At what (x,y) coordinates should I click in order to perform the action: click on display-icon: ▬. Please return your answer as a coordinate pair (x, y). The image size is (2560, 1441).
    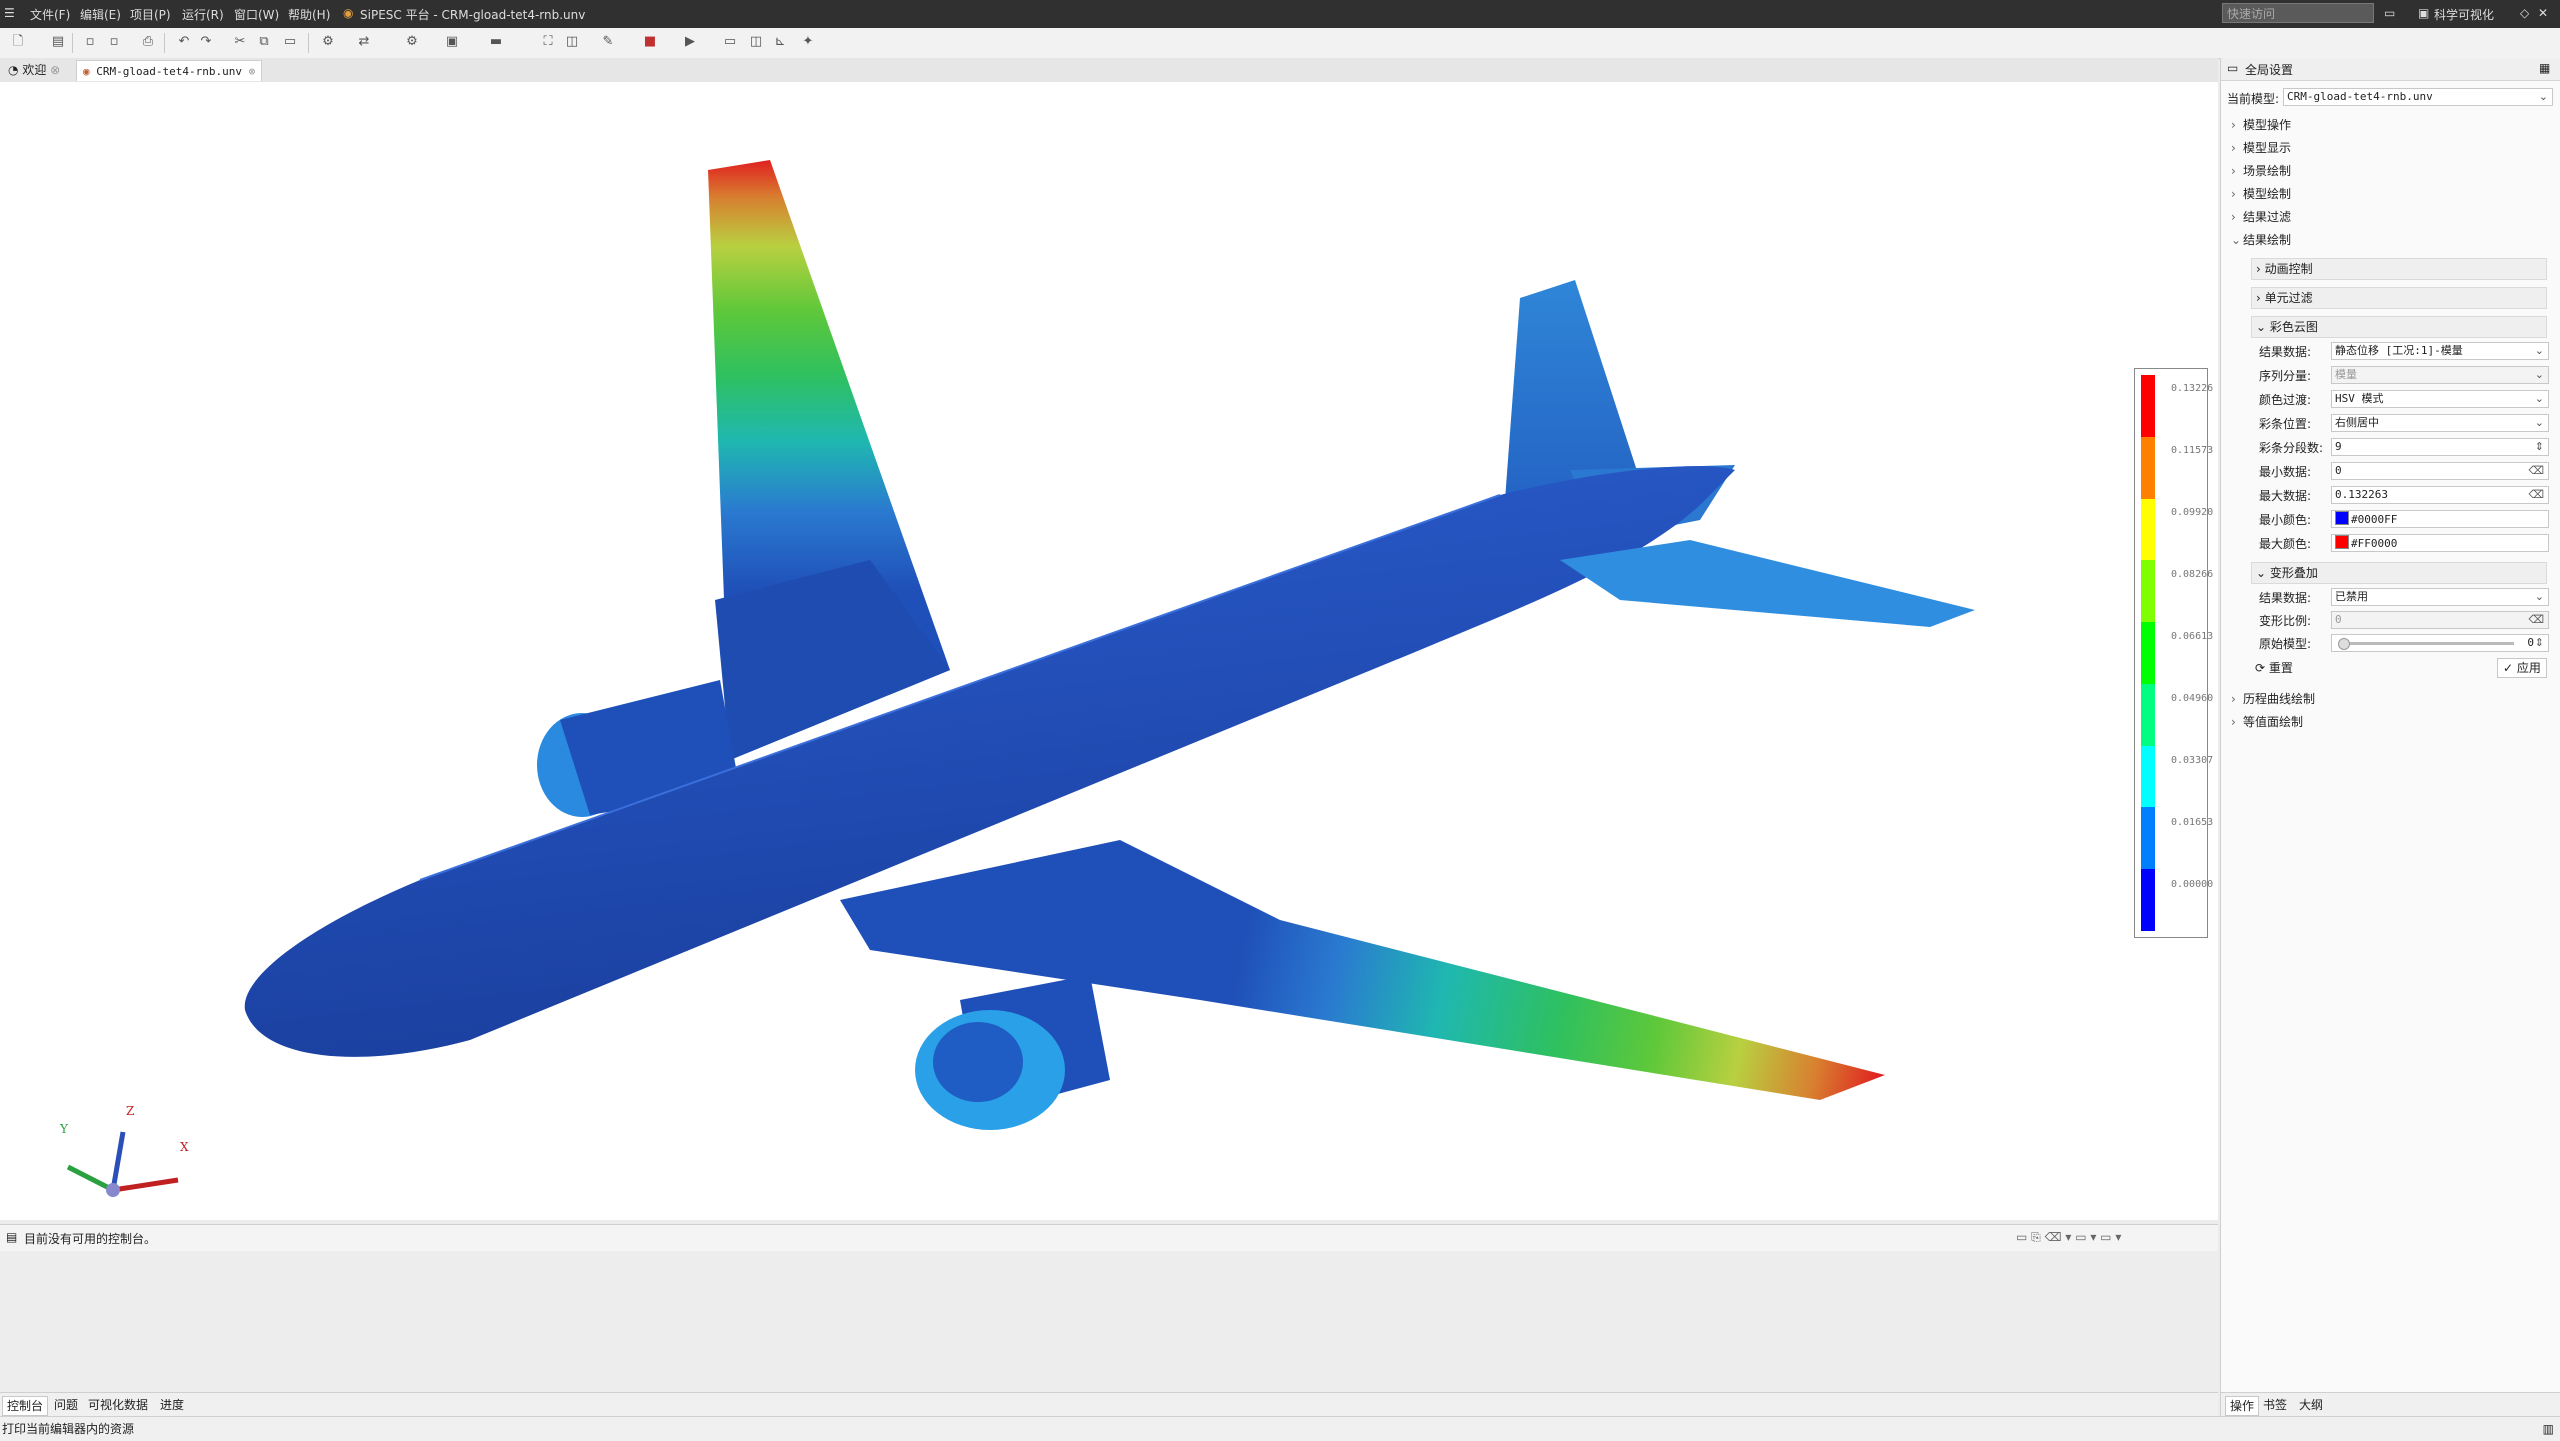
    Looking at the image, I should click on (496, 42).